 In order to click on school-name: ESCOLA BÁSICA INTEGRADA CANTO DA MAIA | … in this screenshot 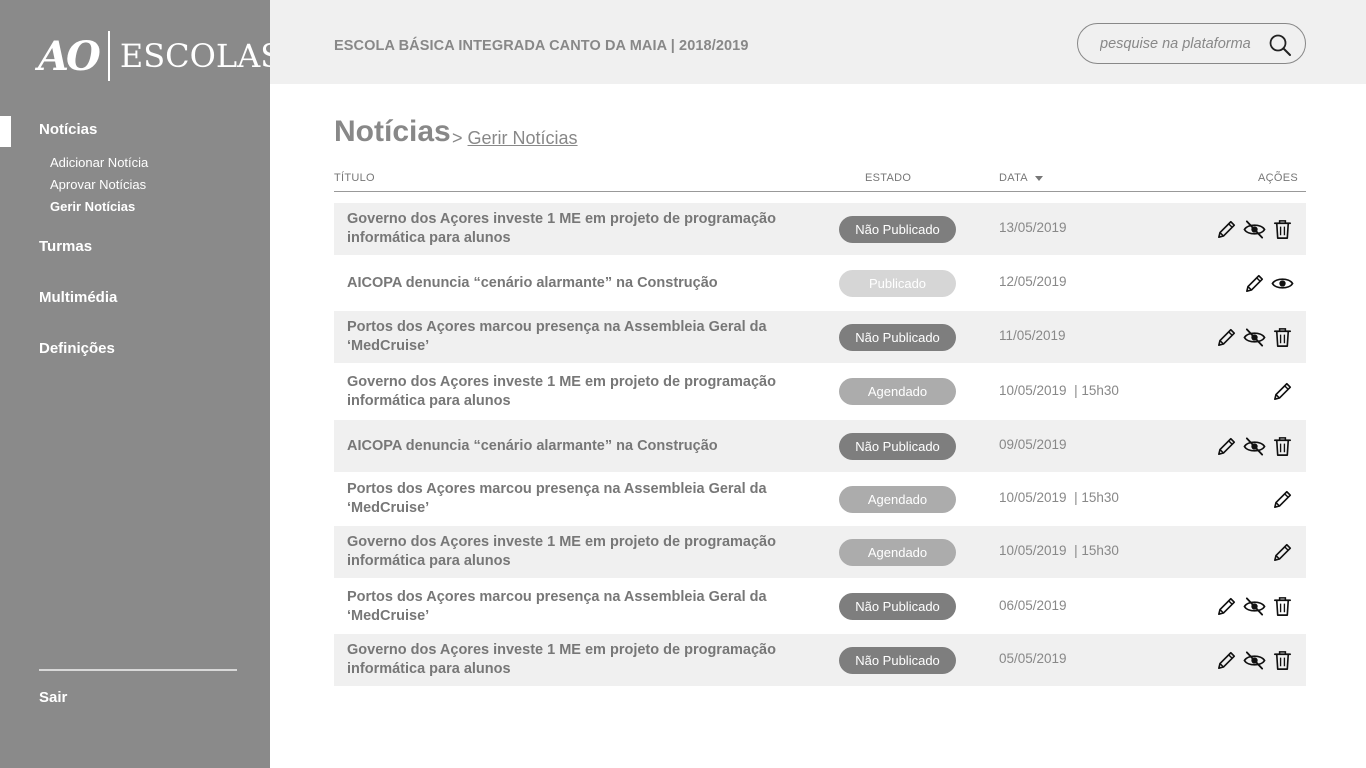, I will do `click(541, 46)`.